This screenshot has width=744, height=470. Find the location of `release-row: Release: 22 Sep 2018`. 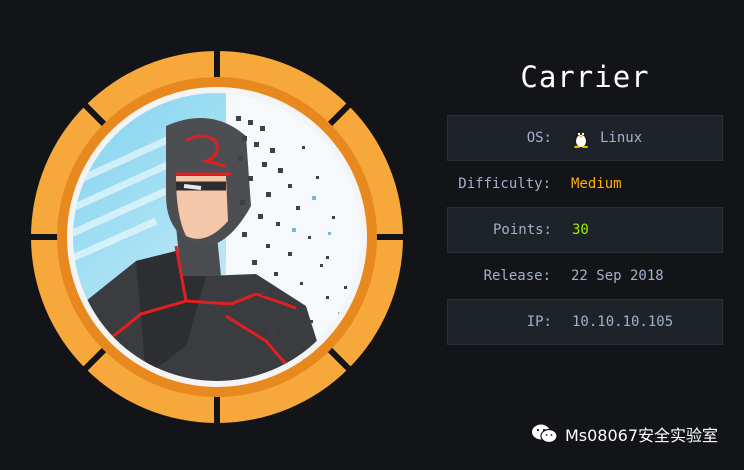

release-row: Release: 22 Sep 2018 is located at coordinates (585, 276).